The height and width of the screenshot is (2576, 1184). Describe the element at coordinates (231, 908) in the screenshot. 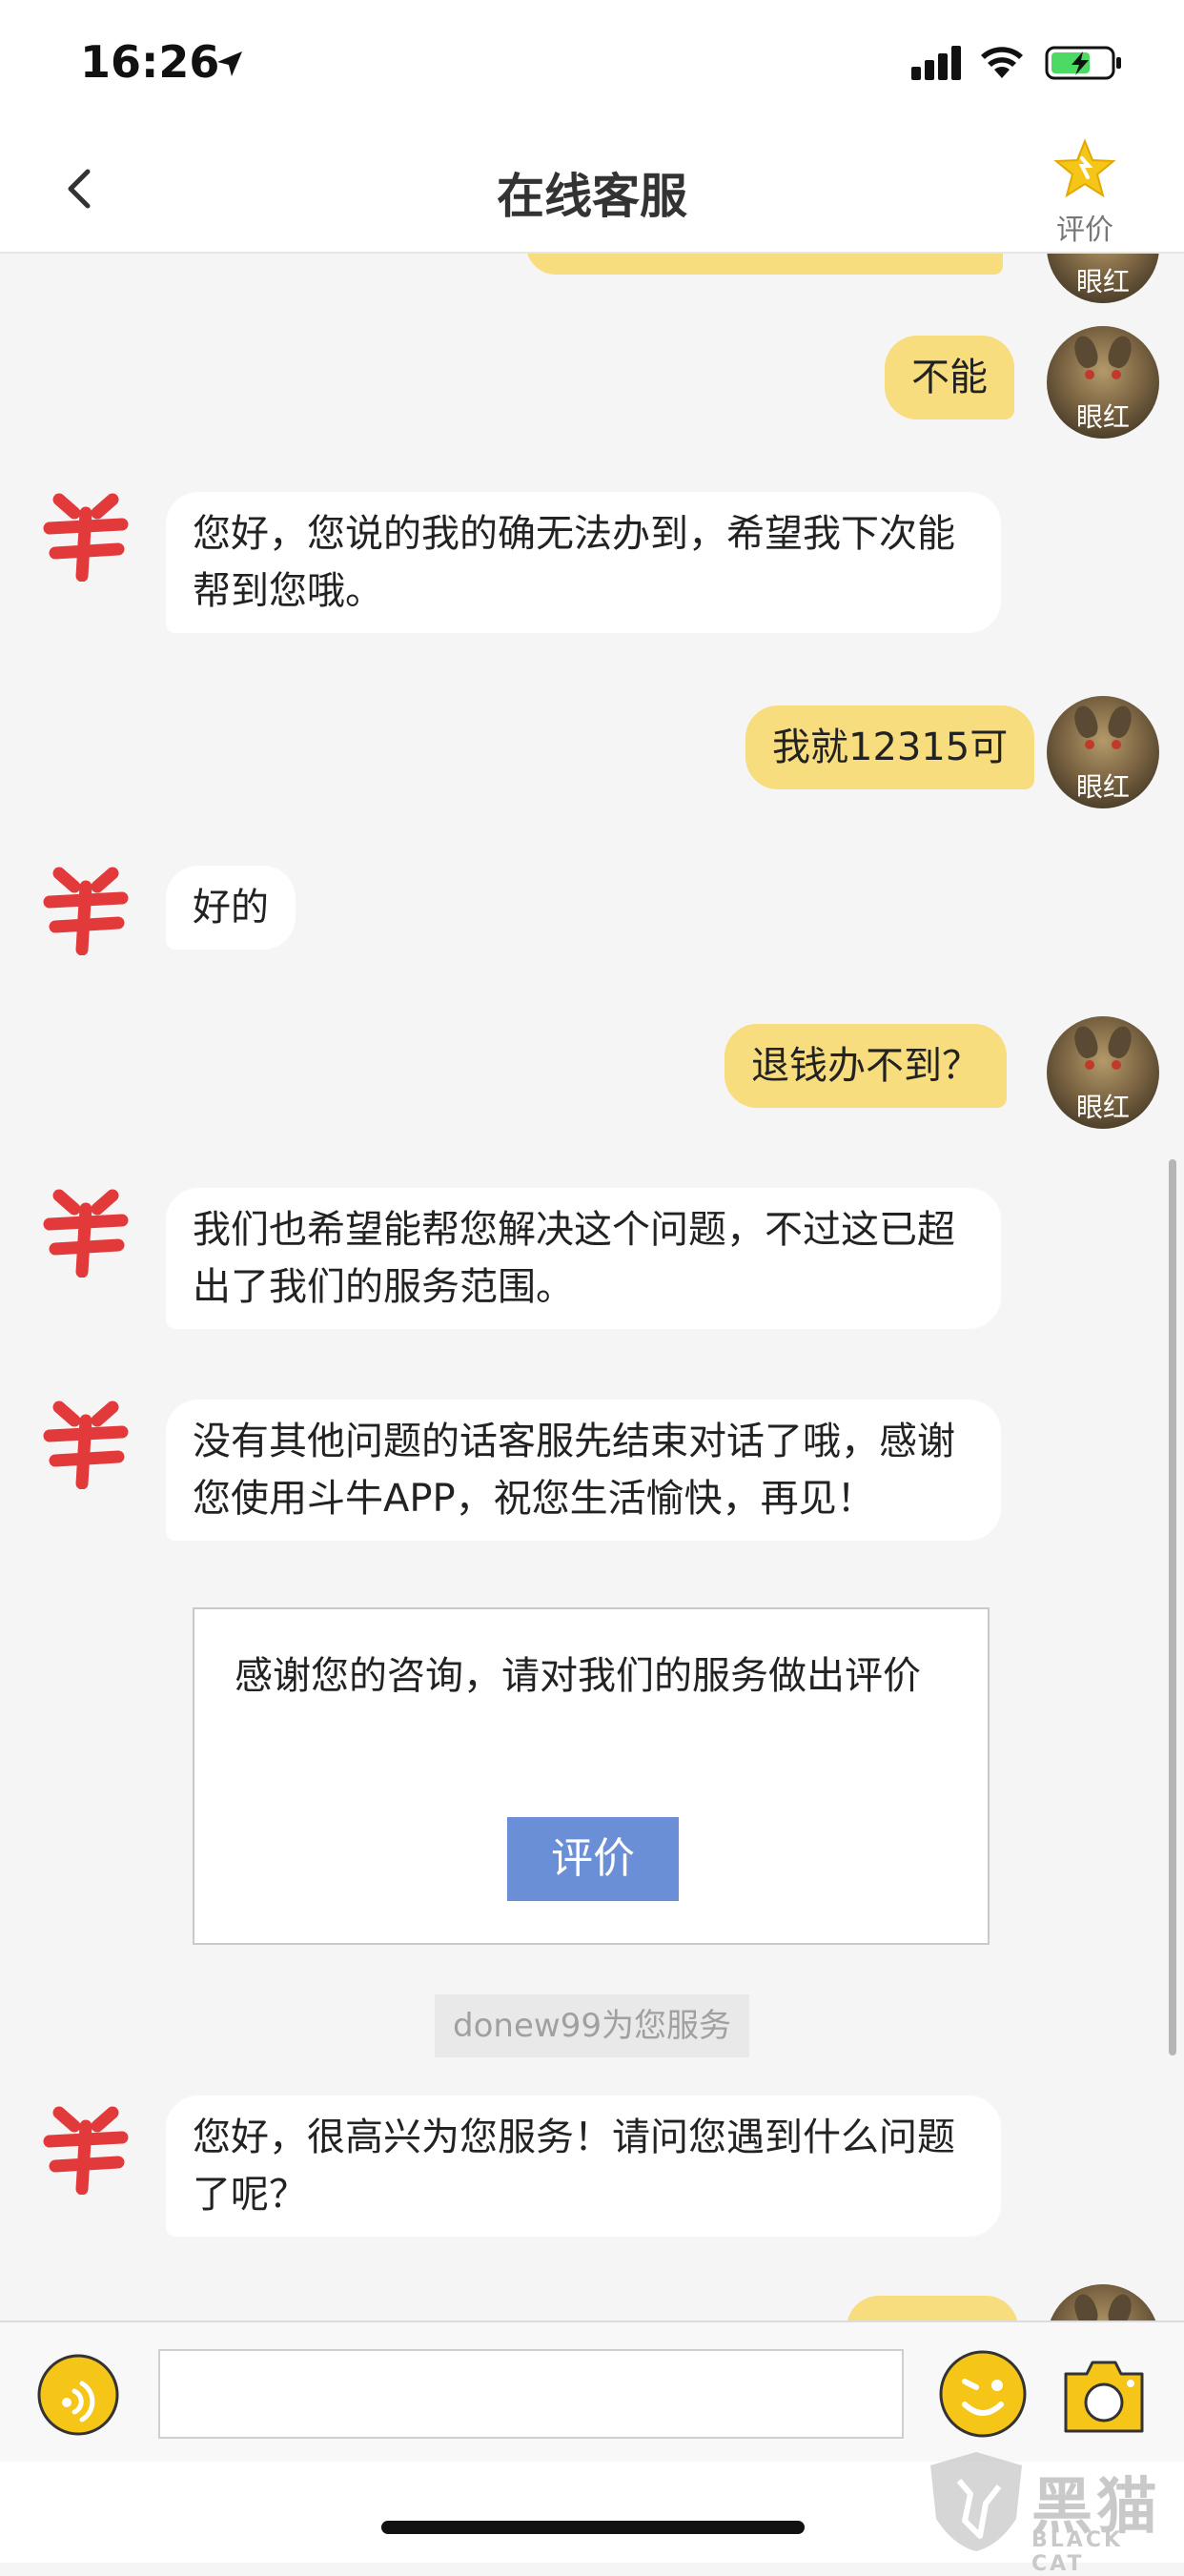

I see `service-message-bubble: 好的` at that location.